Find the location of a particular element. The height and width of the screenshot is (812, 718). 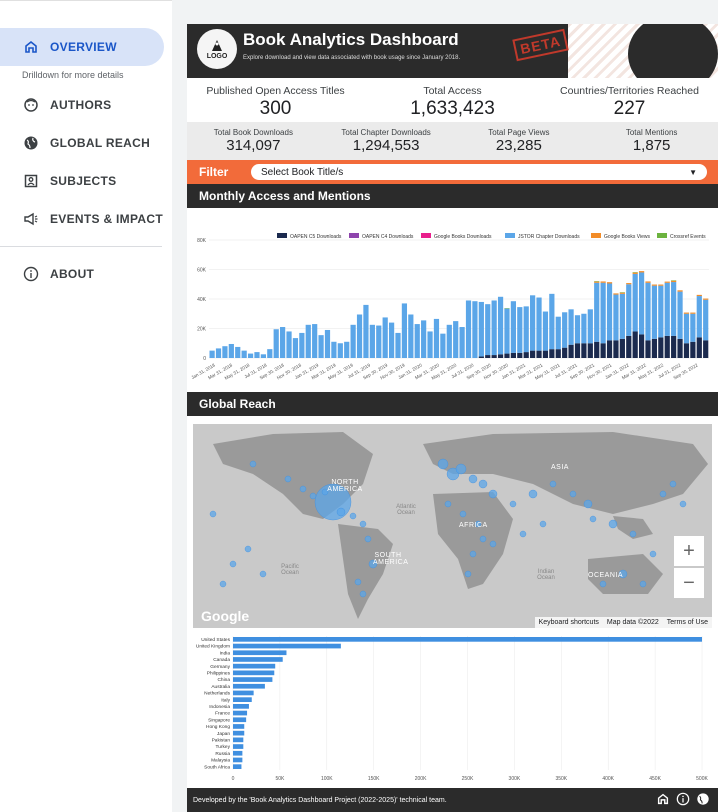

book-title-select: Select Book Title/s ▼ is located at coordinates (479, 172).